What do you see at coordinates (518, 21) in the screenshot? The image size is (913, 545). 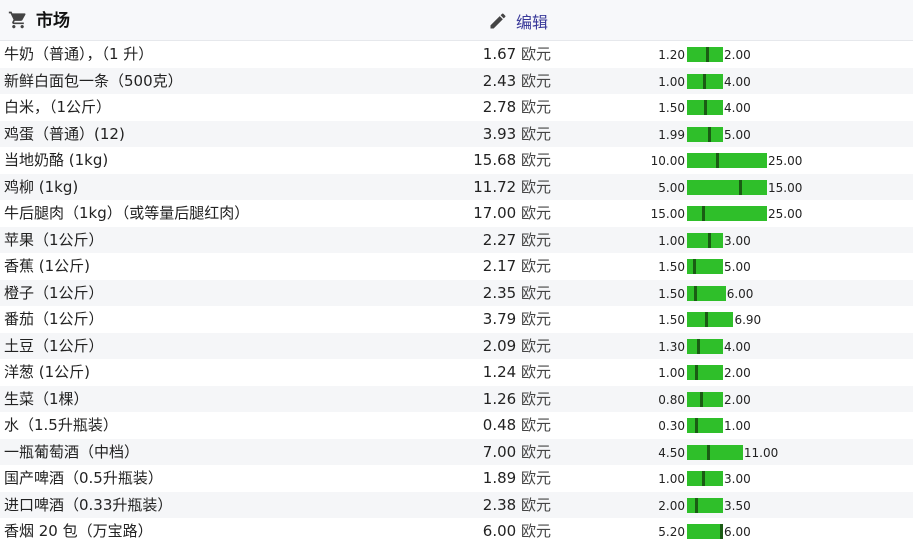 I see `edit-button: 编辑` at bounding box center [518, 21].